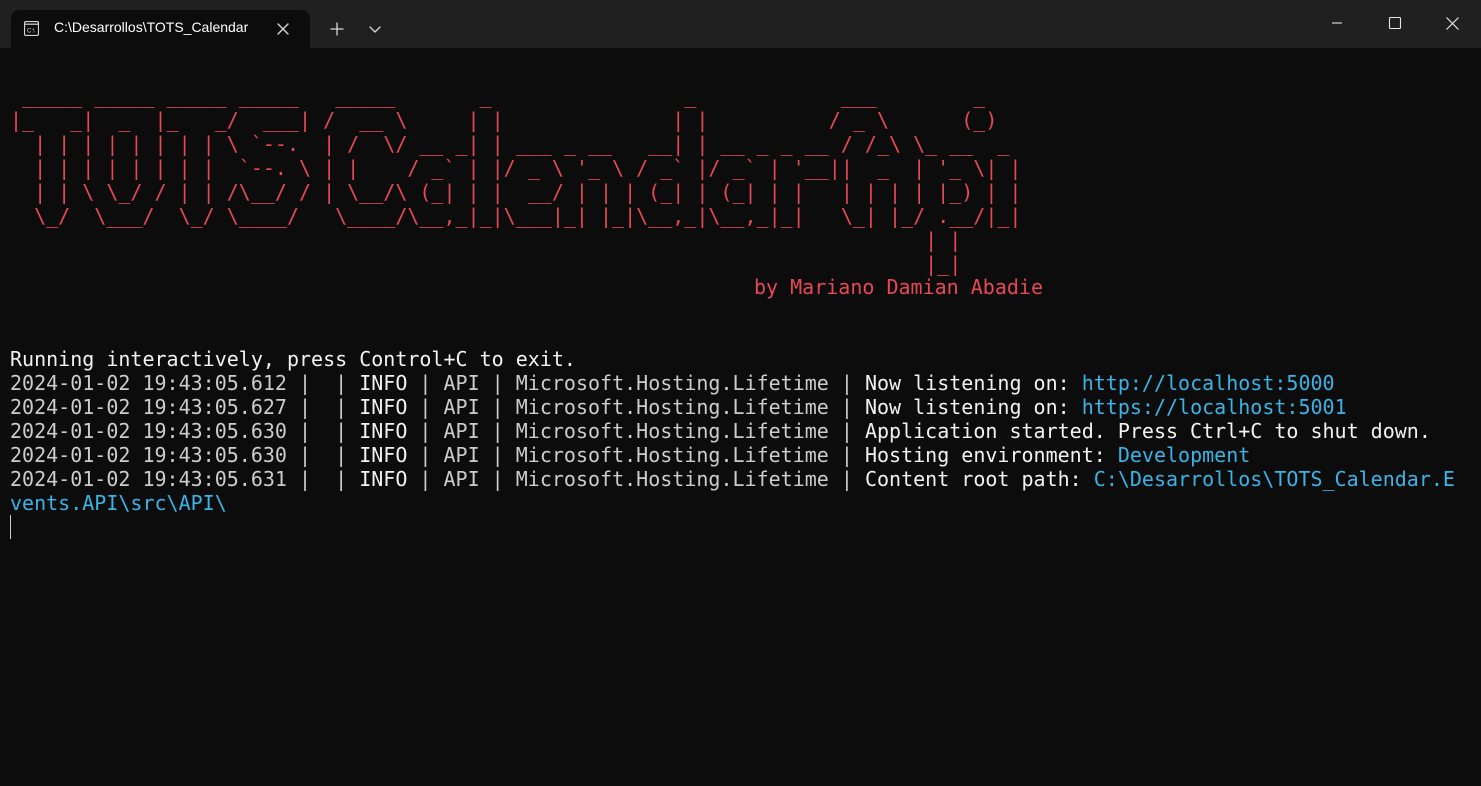 This screenshot has height=786, width=1481. I want to click on terminal-icon: C:\, so click(31, 28).